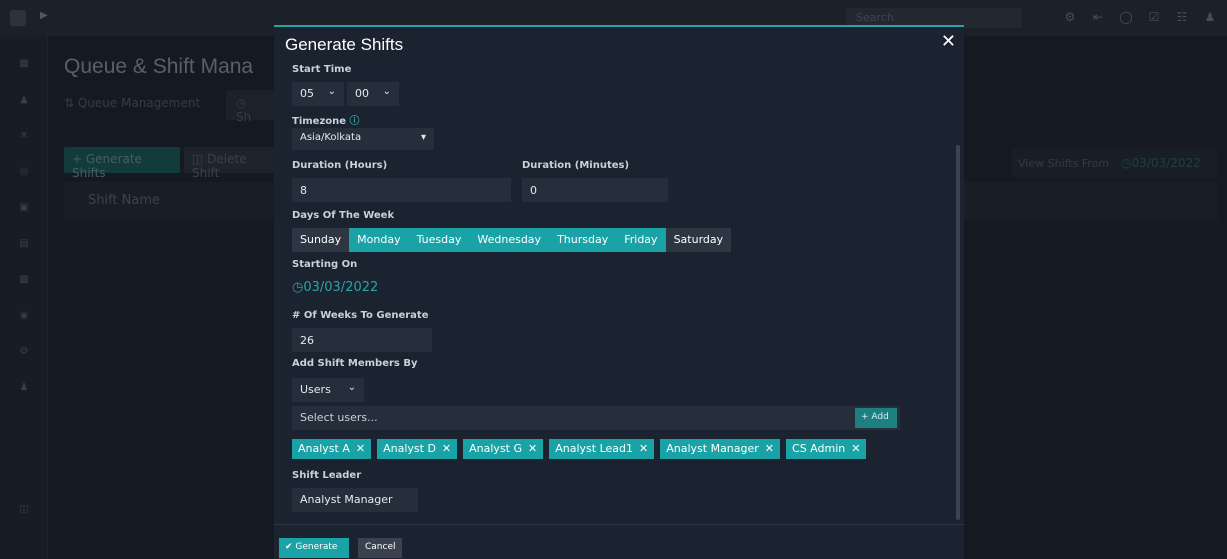 The height and width of the screenshot is (559, 1227). I want to click on days-of-week-label: Days Of The Week, so click(343, 215).